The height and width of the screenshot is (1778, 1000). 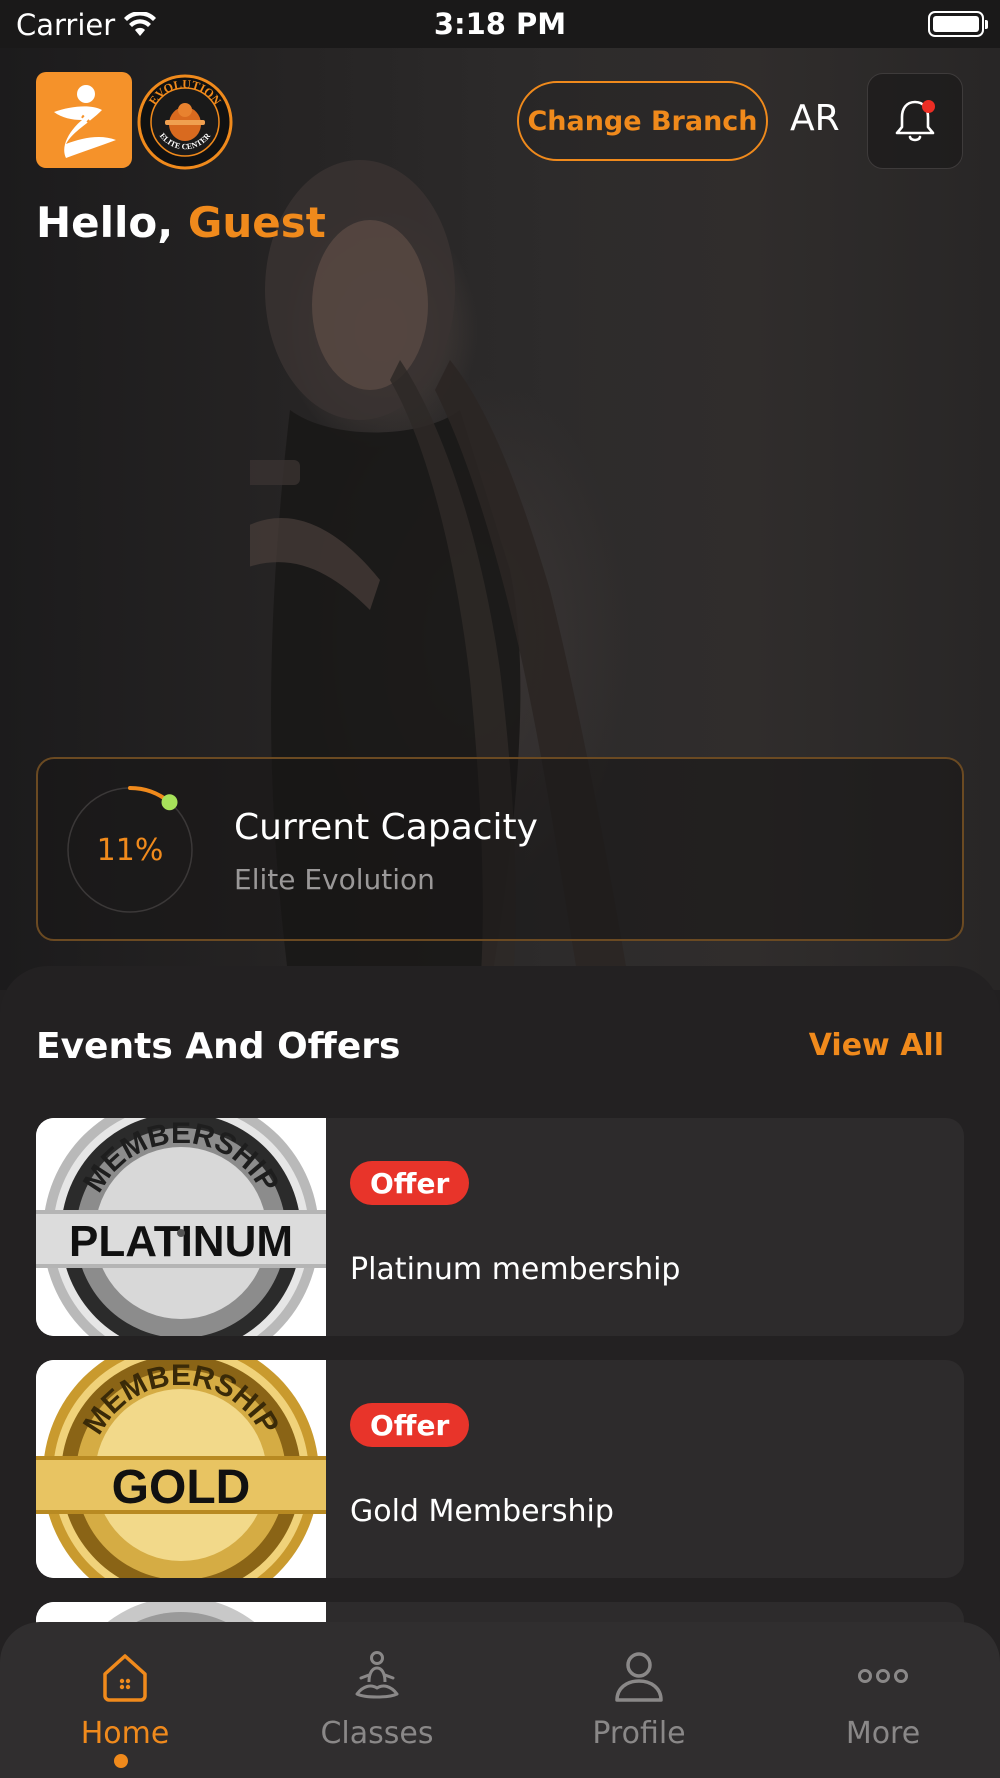 I want to click on active-tab-indicator, so click(x=121, y=1761).